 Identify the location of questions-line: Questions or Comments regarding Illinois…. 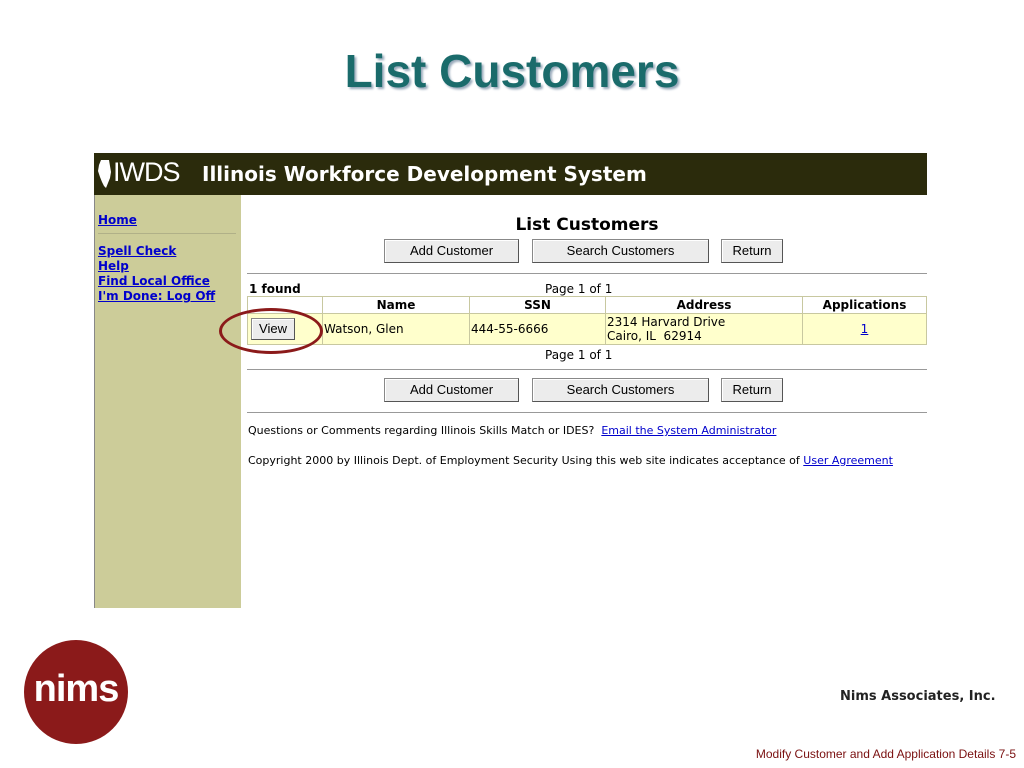
(512, 430).